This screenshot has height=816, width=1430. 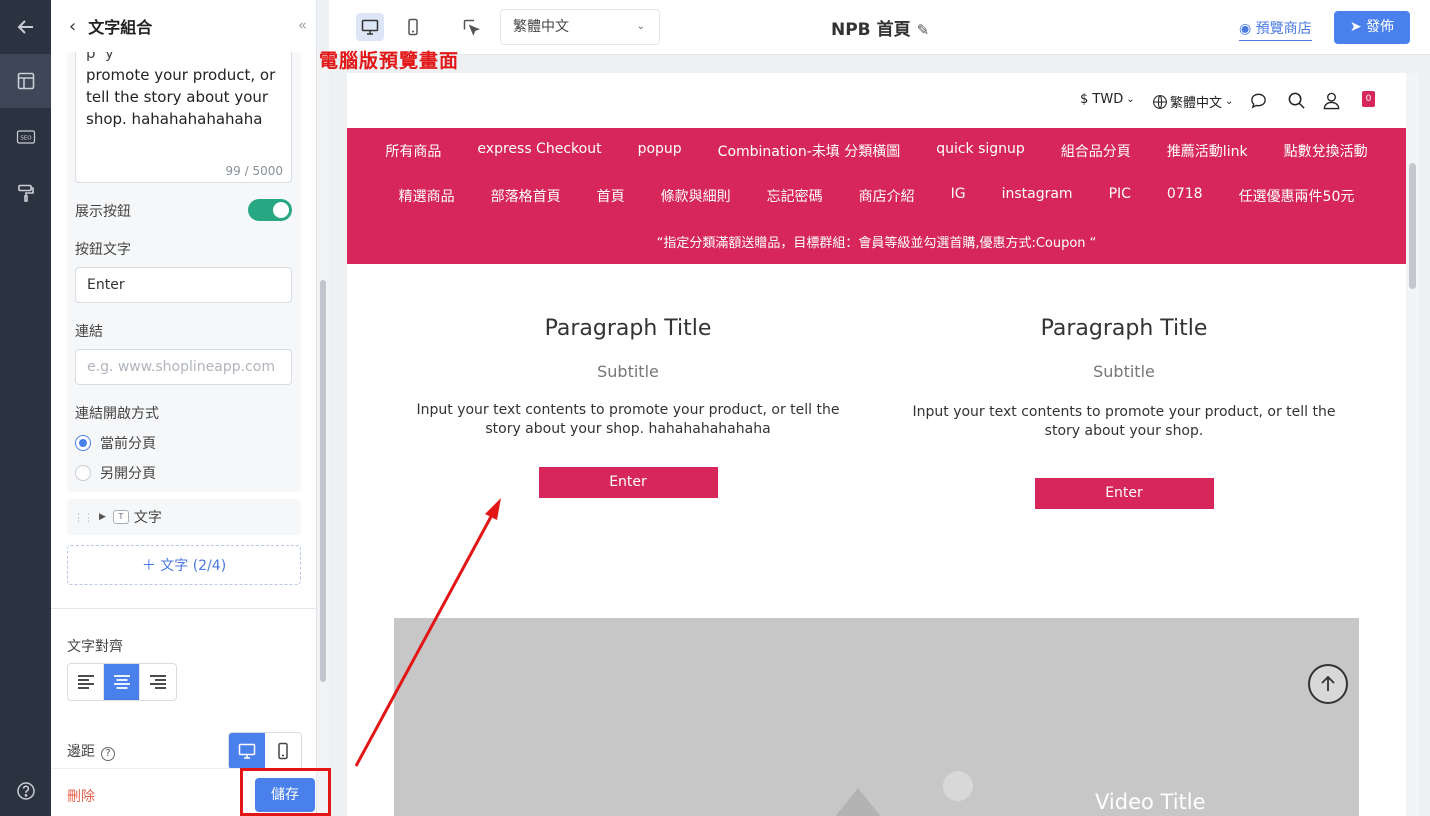 What do you see at coordinates (115, 473) in the screenshot?
I see `radio-new-tab: 另開分頁` at bounding box center [115, 473].